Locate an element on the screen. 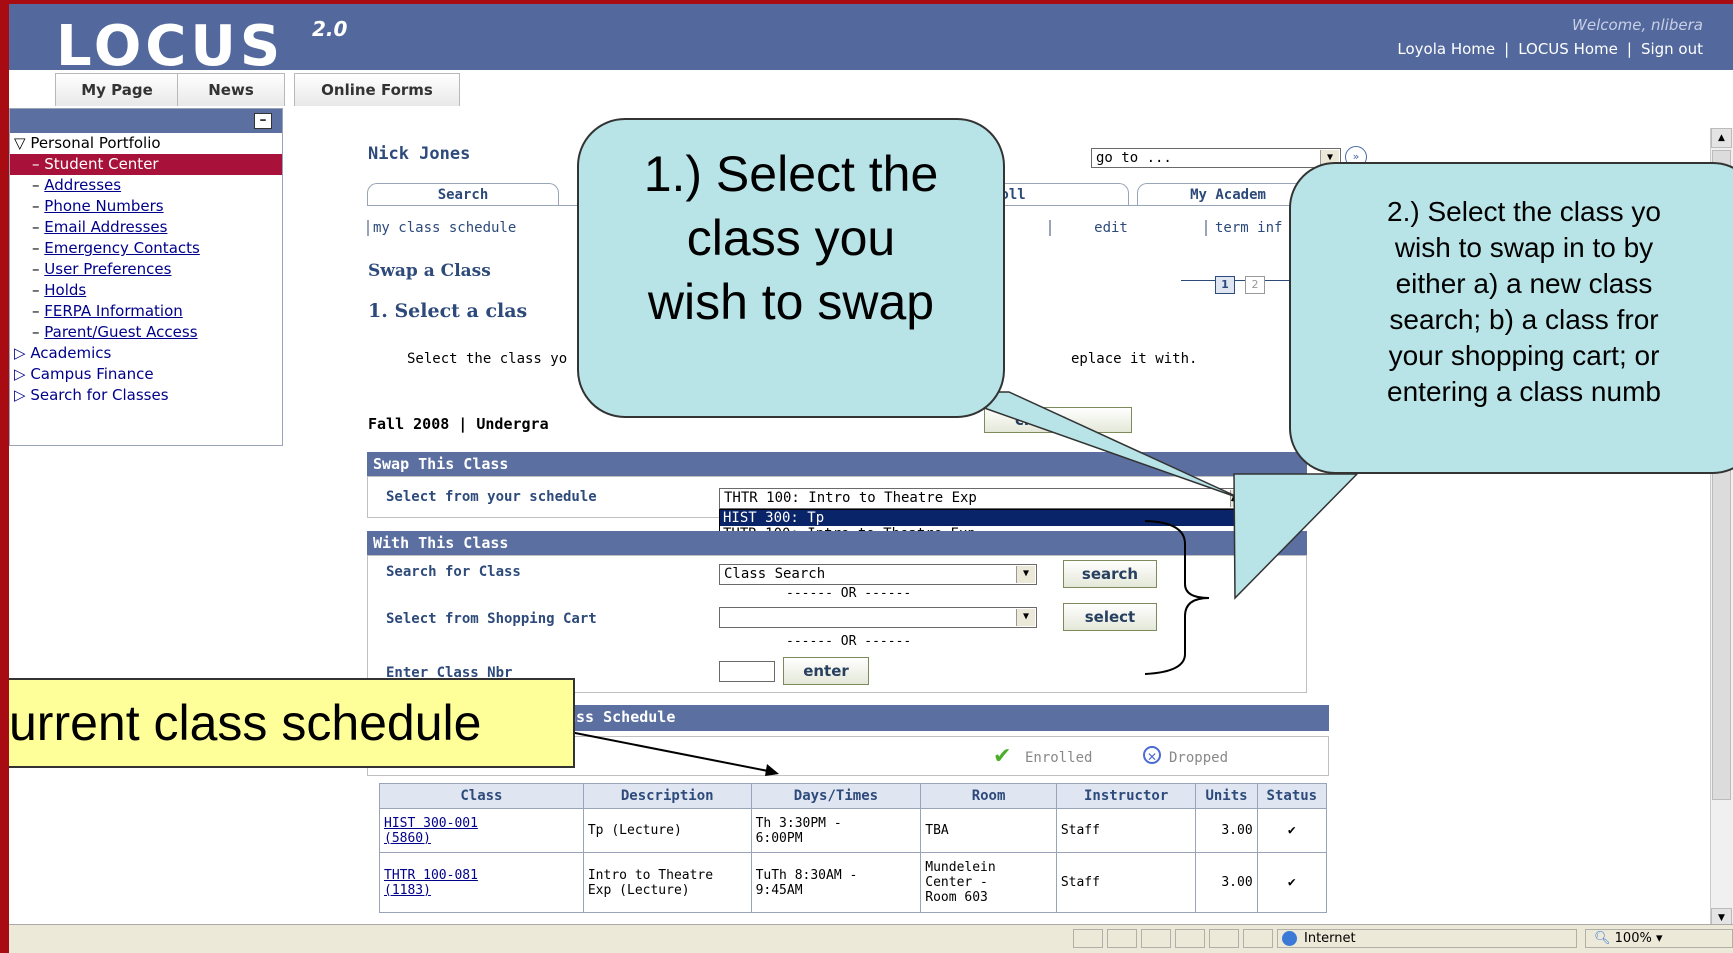  schedule-arrowhead is located at coordinates (772, 770).